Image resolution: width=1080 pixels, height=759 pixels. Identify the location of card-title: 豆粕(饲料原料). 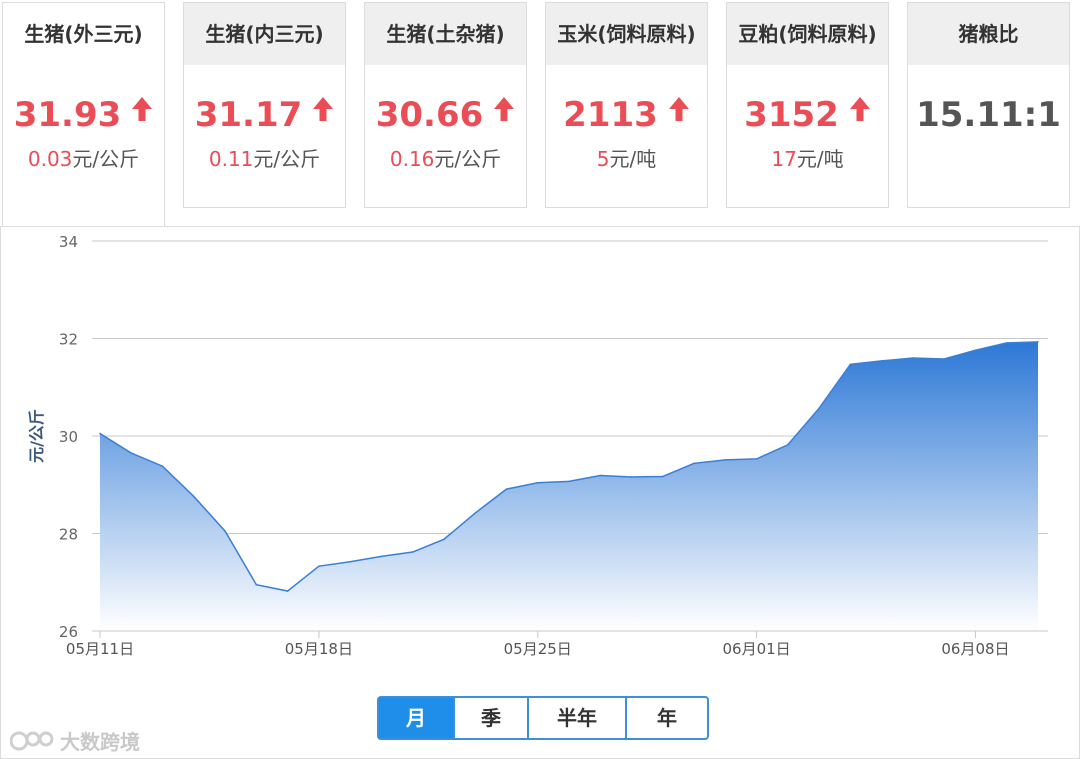
(807, 34).